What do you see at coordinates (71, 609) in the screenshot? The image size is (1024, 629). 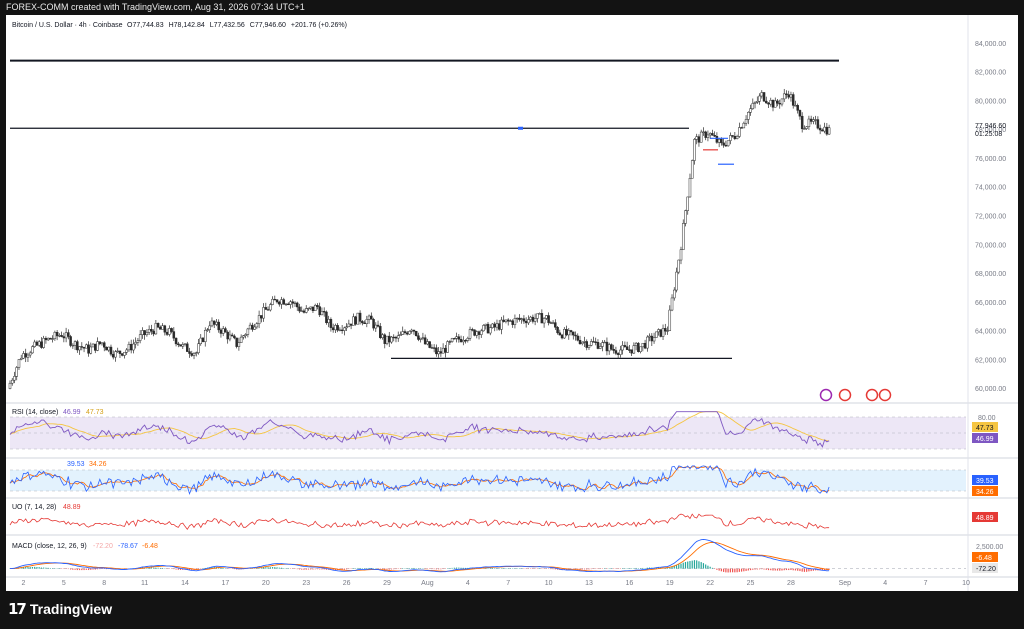 I see `tradingview-brand: TradingView` at bounding box center [71, 609].